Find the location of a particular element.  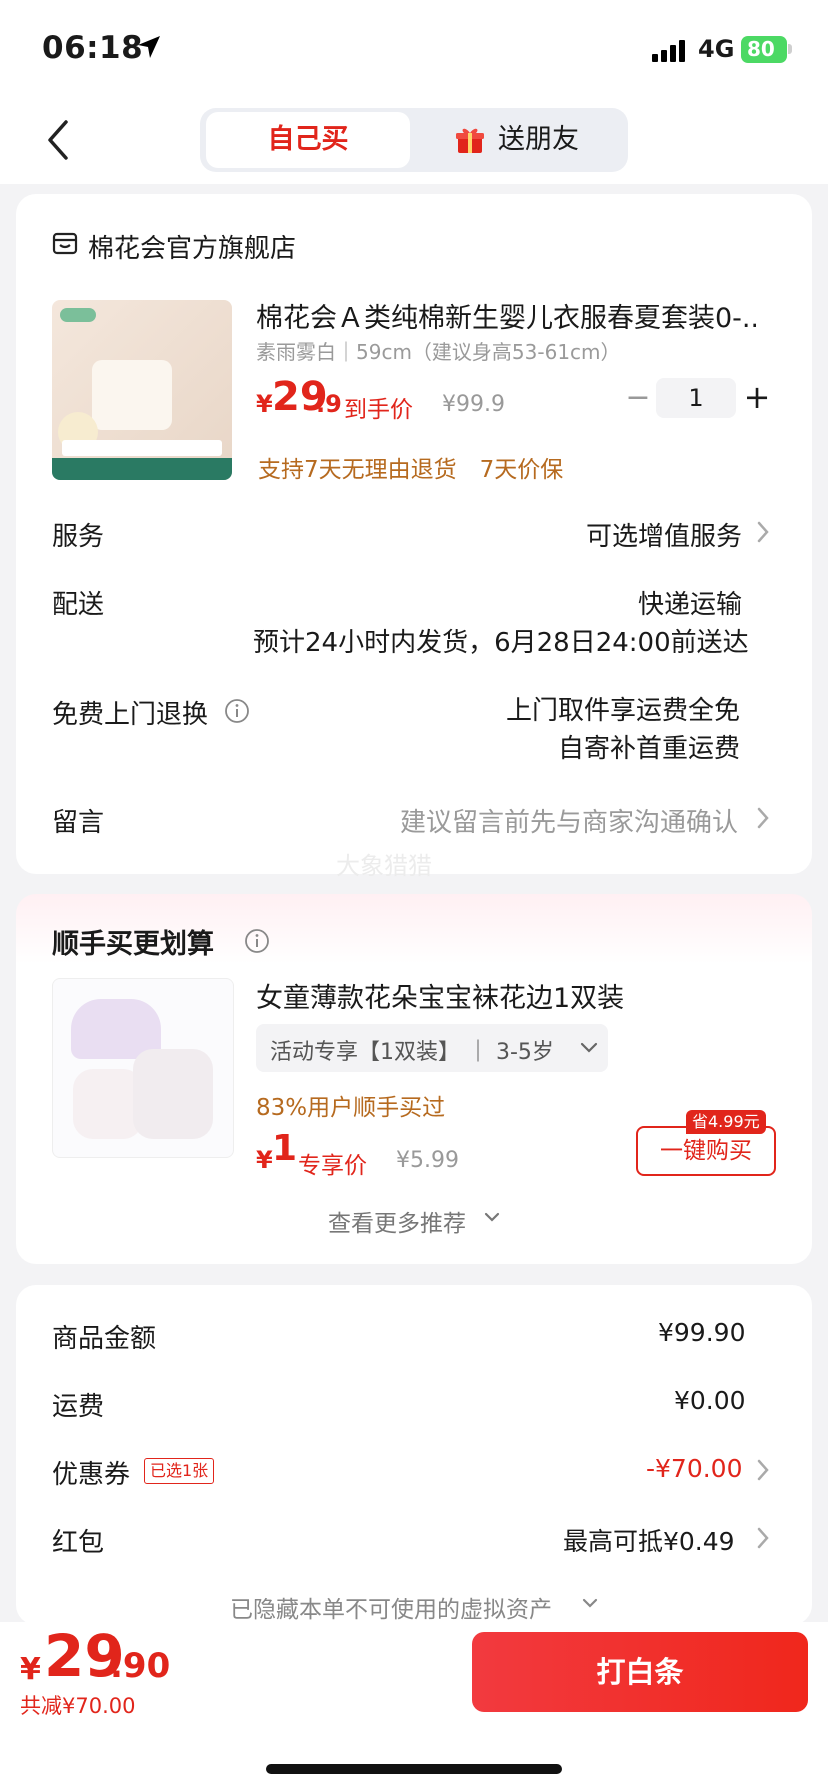

shipping-fee-value: ¥0.00 is located at coordinates (710, 1400).